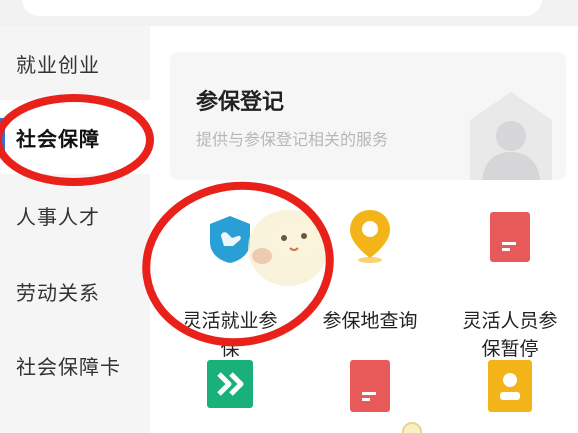  What do you see at coordinates (370, 236) in the screenshot?
I see `location-pin-icon` at bounding box center [370, 236].